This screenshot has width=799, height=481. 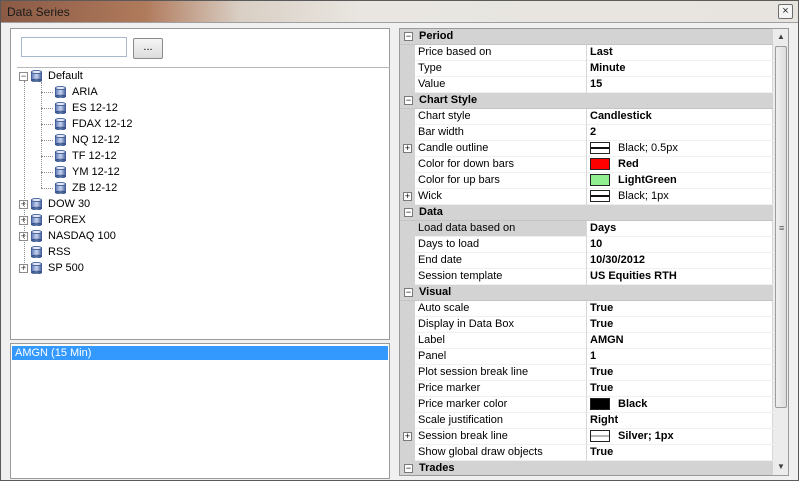 I want to click on property-value: Candlestick, so click(x=621, y=116).